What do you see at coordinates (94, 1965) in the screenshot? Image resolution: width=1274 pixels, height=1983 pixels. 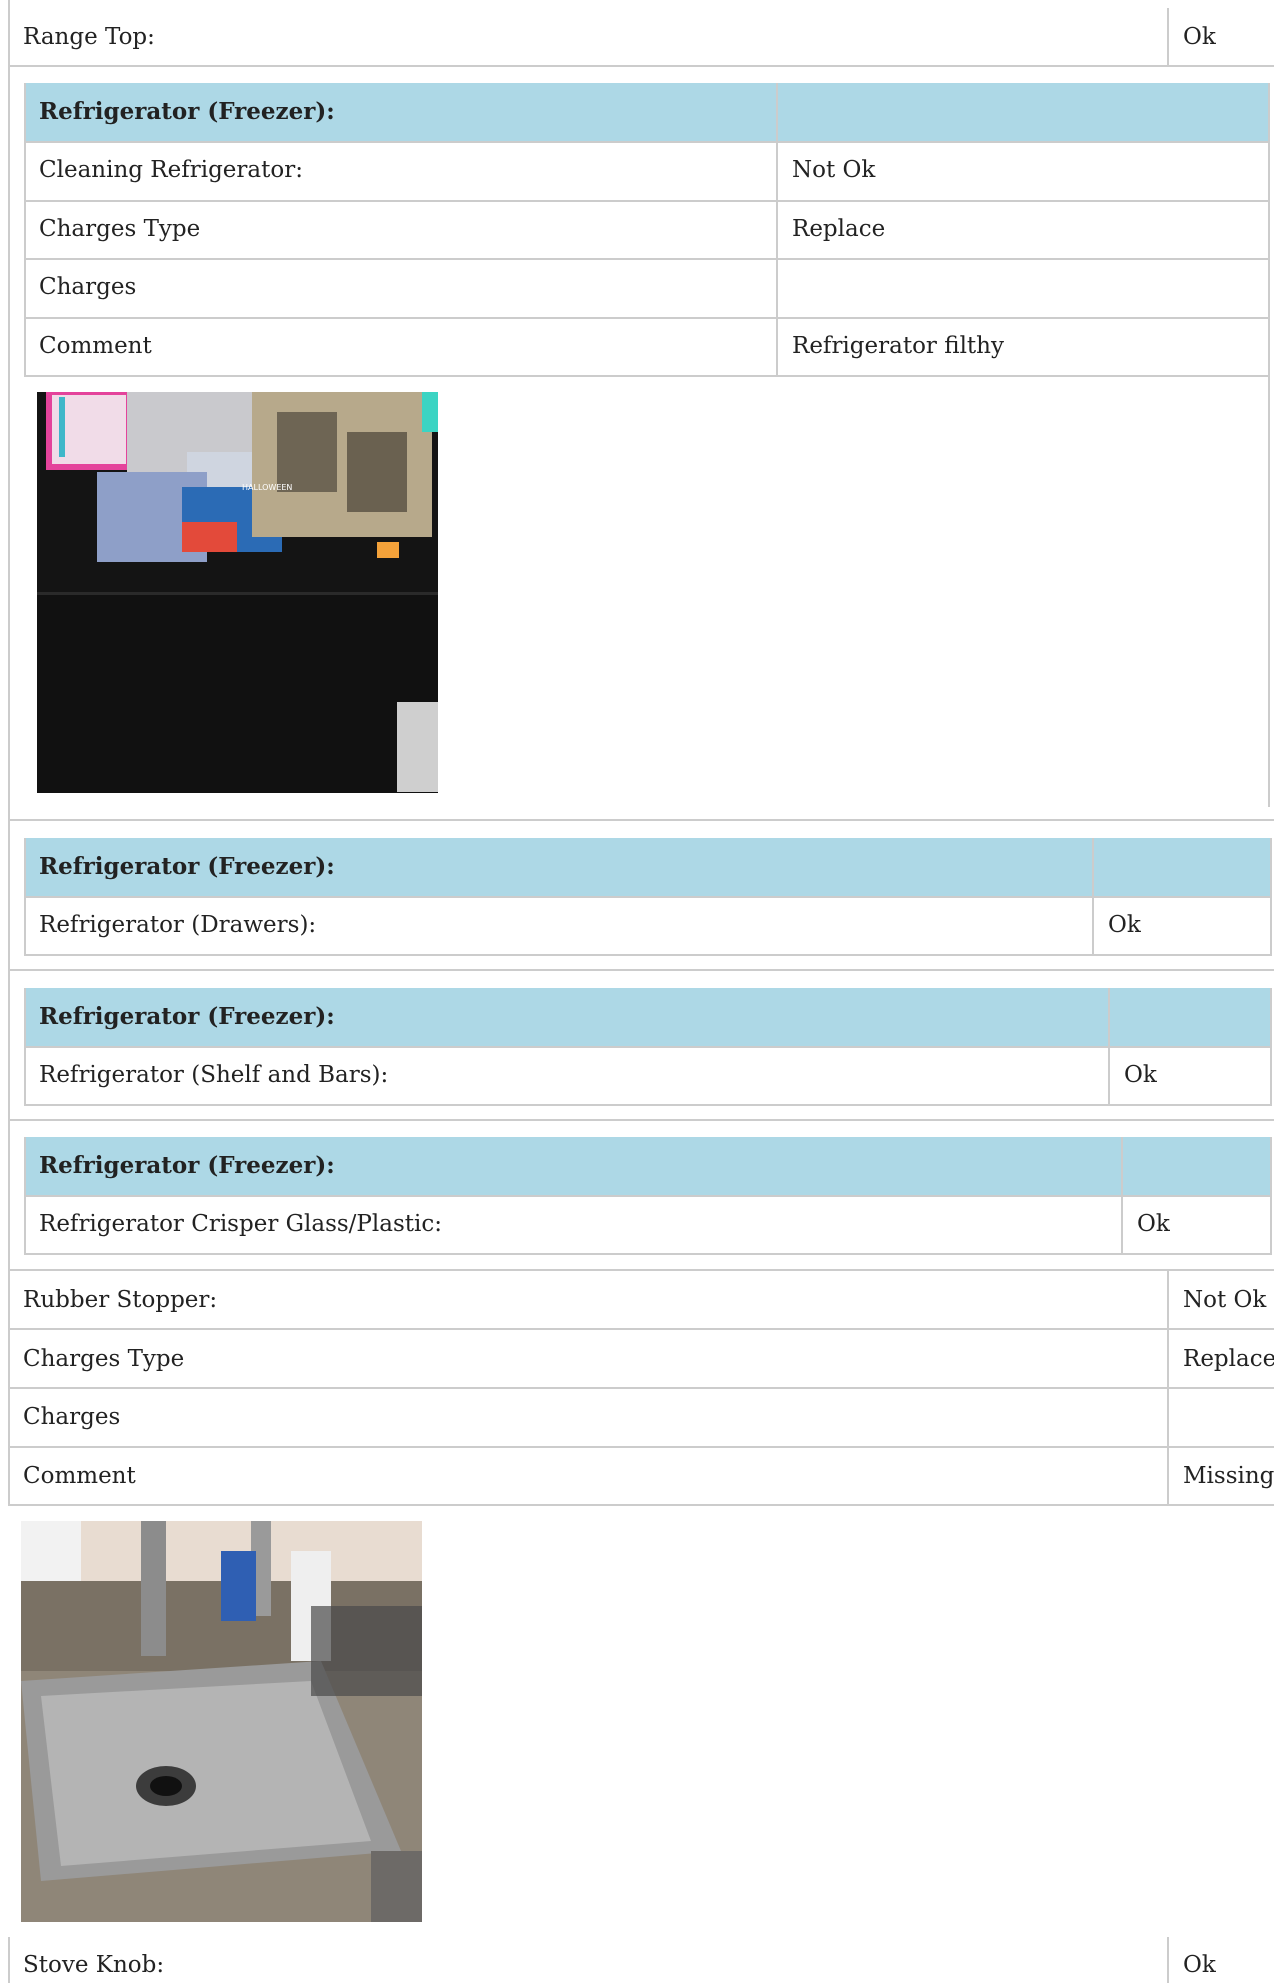 I see `stove-knob-label: Stove Knob:` at bounding box center [94, 1965].